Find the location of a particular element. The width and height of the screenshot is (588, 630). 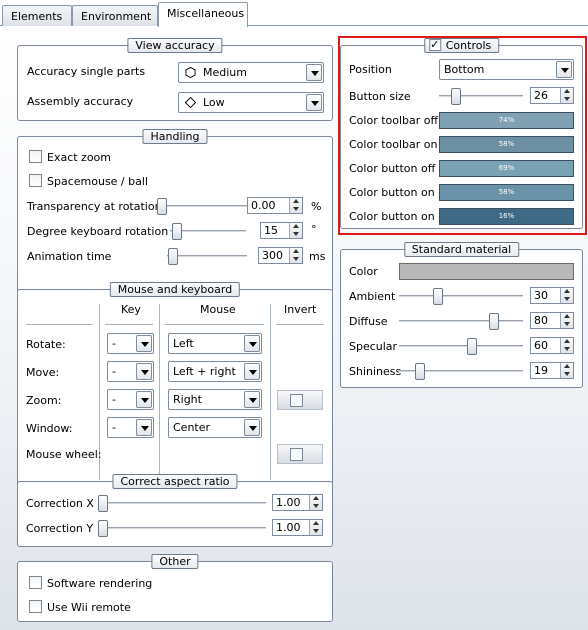

tab-miscellaneous: Miscellaneous is located at coordinates (203, 14).